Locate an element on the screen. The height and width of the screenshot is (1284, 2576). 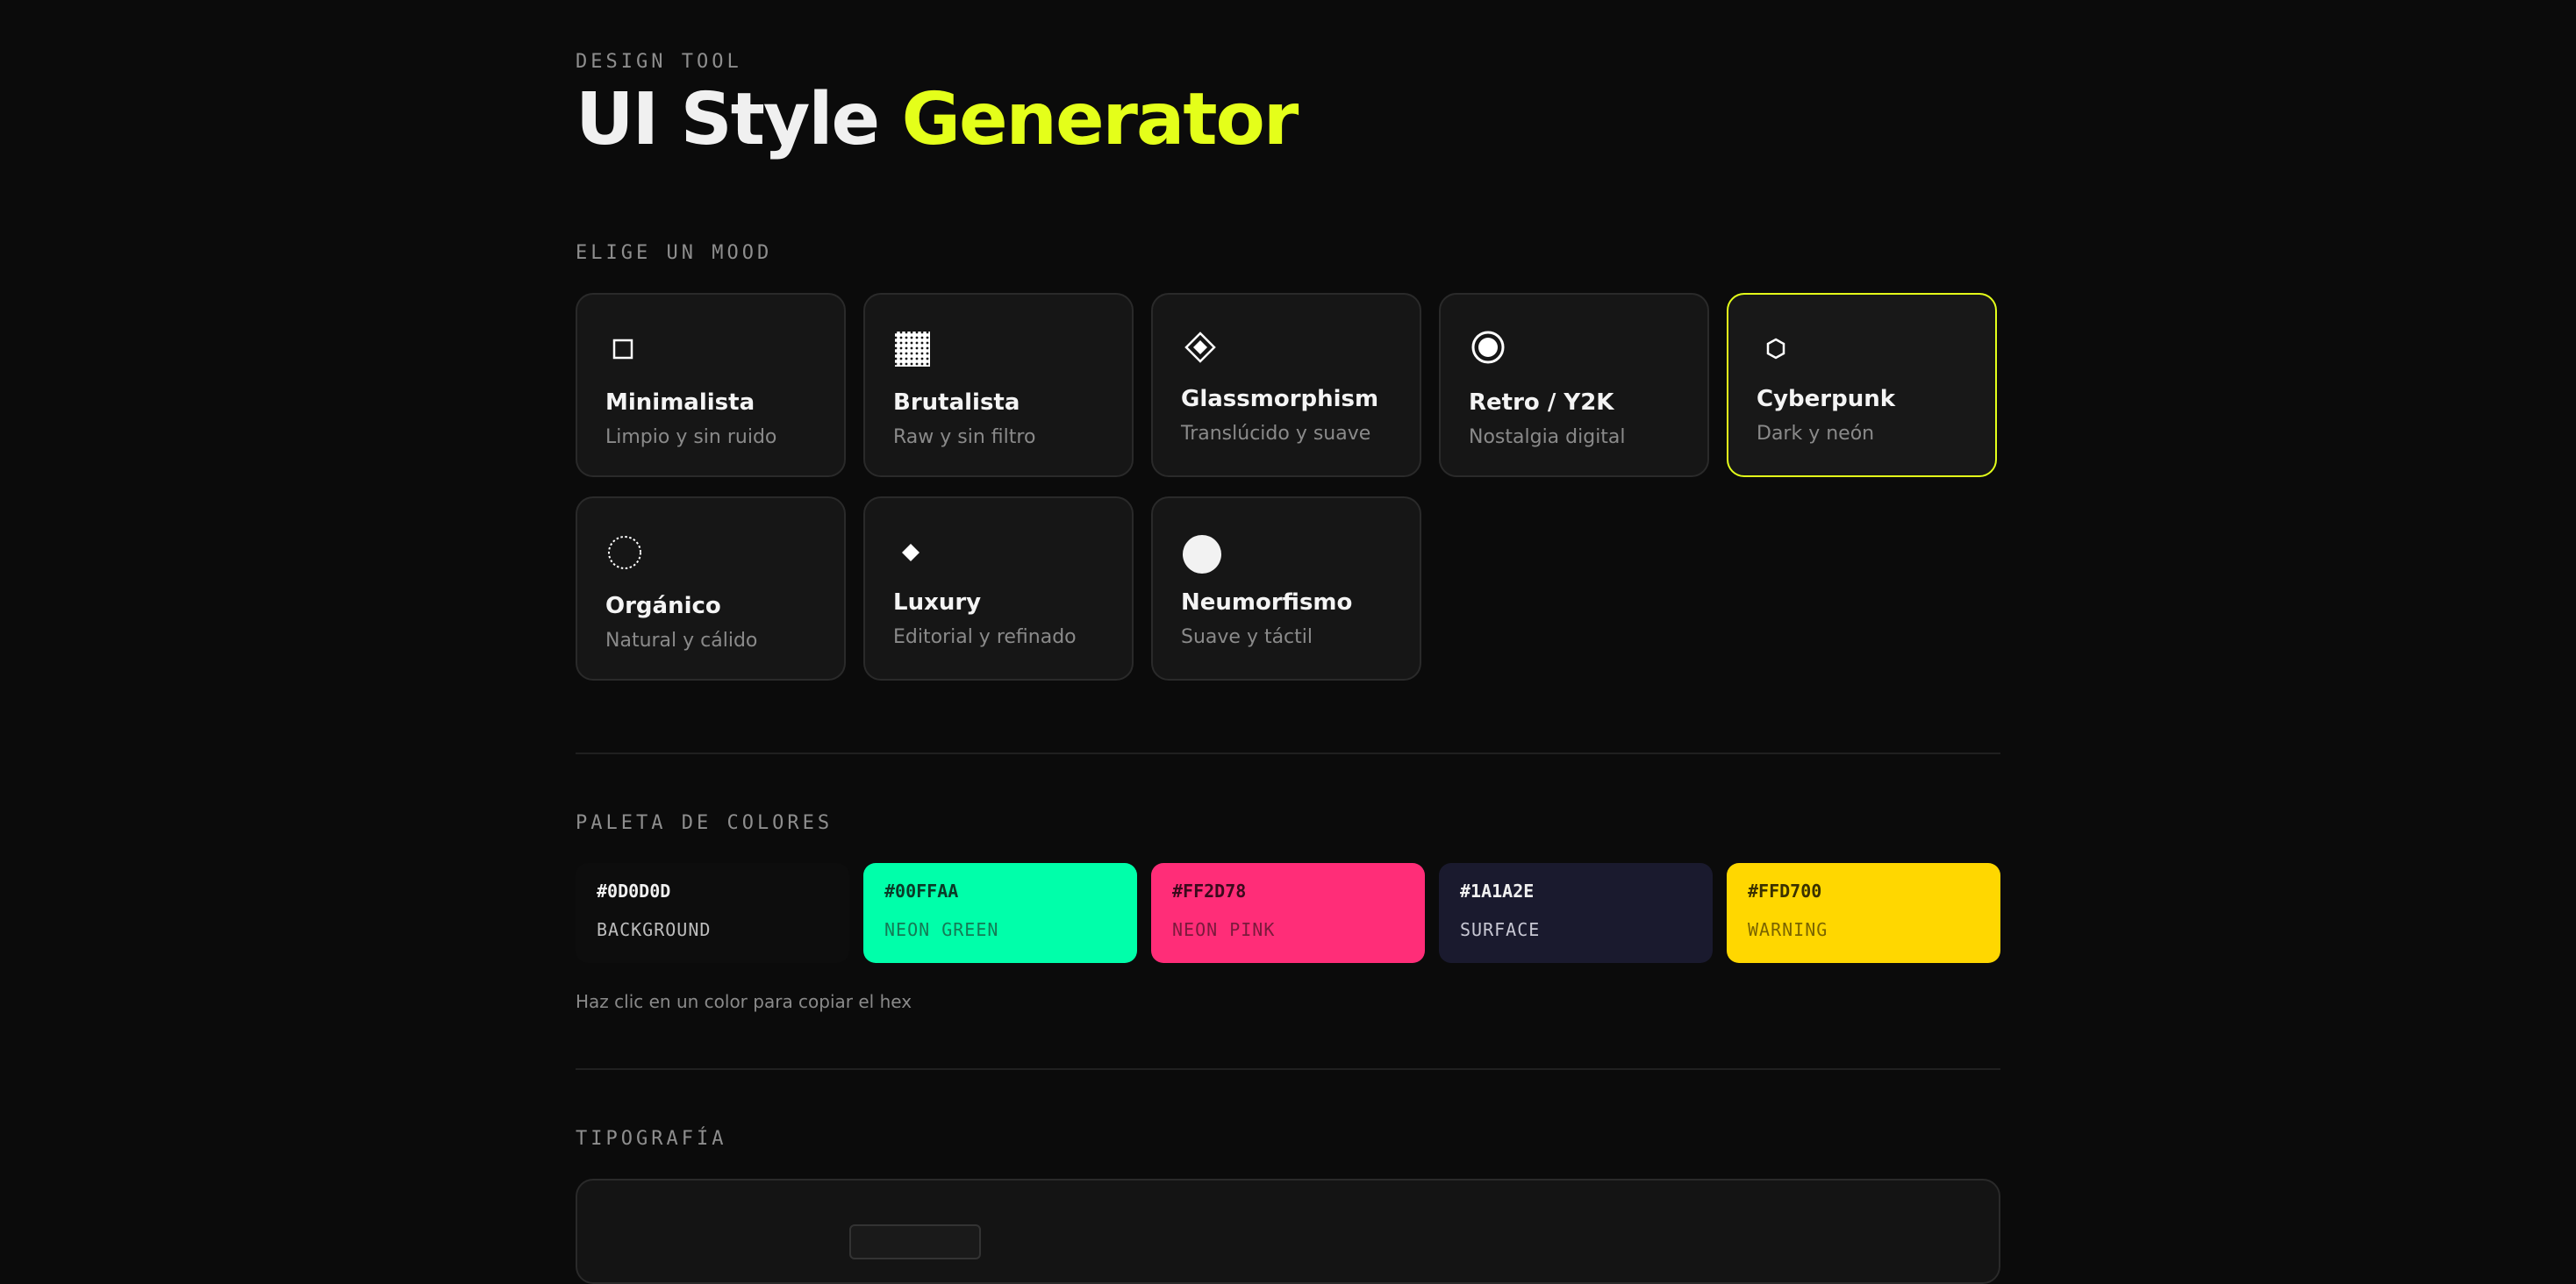
swatch-hex: #FFD700 is located at coordinates (1785, 891).